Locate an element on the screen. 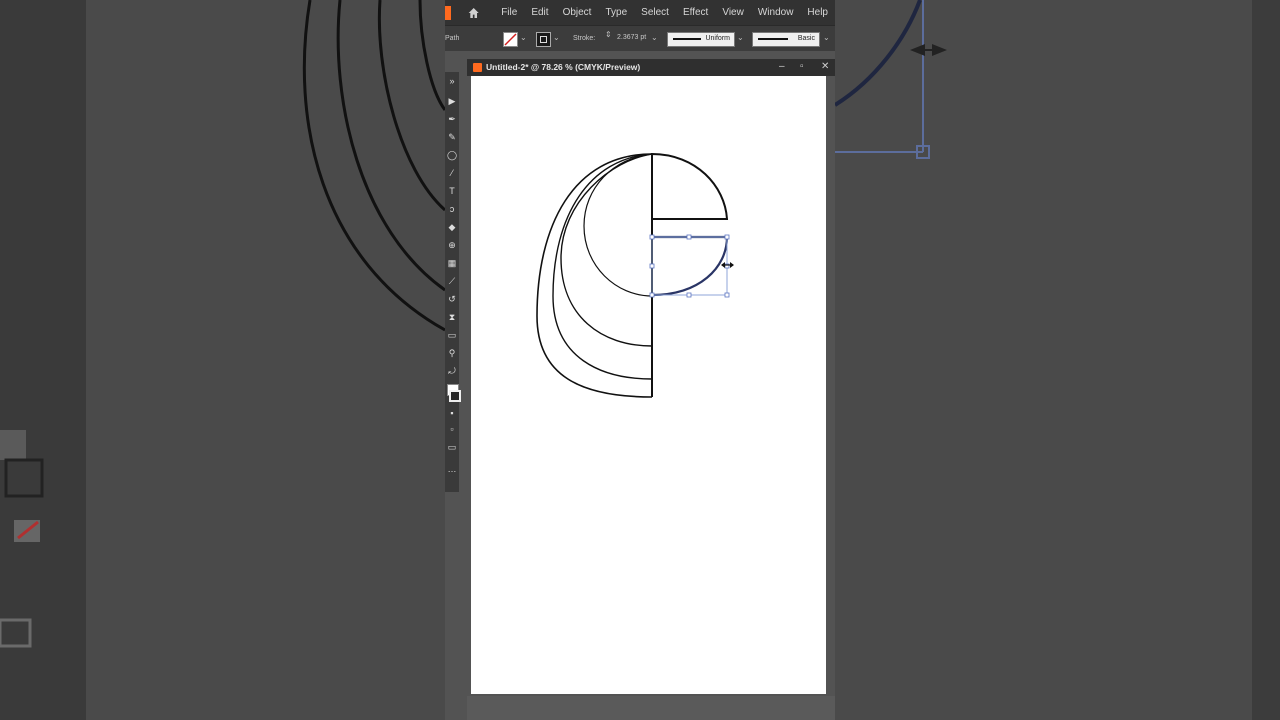 The image size is (1280, 720). eyedropper-tool-icon: ⟋ is located at coordinates (452, 281).